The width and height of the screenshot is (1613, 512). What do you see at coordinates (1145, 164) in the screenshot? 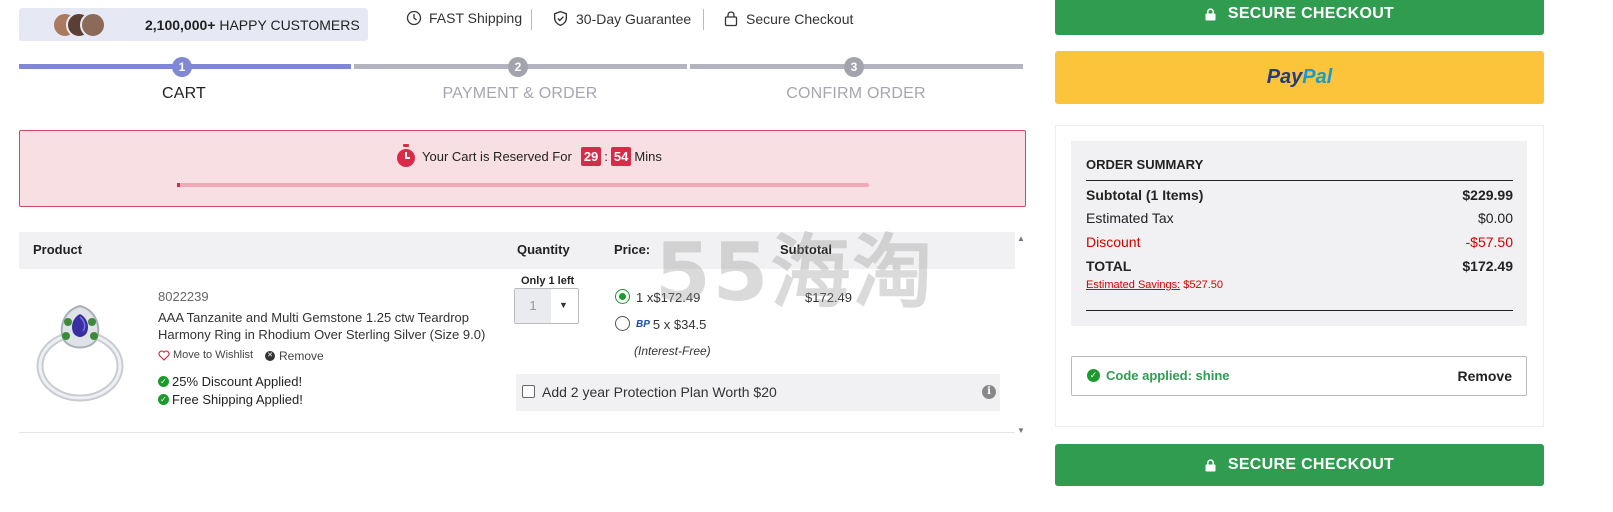
I see `order-summary-title: ORDER SUMMARY` at bounding box center [1145, 164].